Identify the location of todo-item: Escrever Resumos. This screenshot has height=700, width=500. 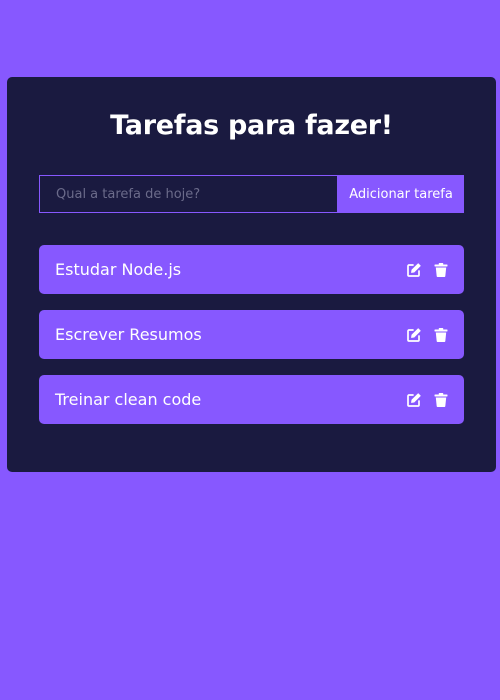
(251, 334).